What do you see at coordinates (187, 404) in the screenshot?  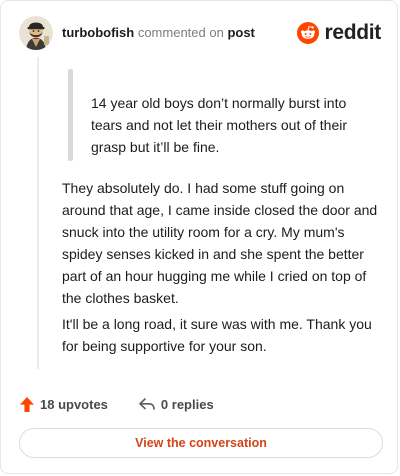 I see `replies-label: 0 replies` at bounding box center [187, 404].